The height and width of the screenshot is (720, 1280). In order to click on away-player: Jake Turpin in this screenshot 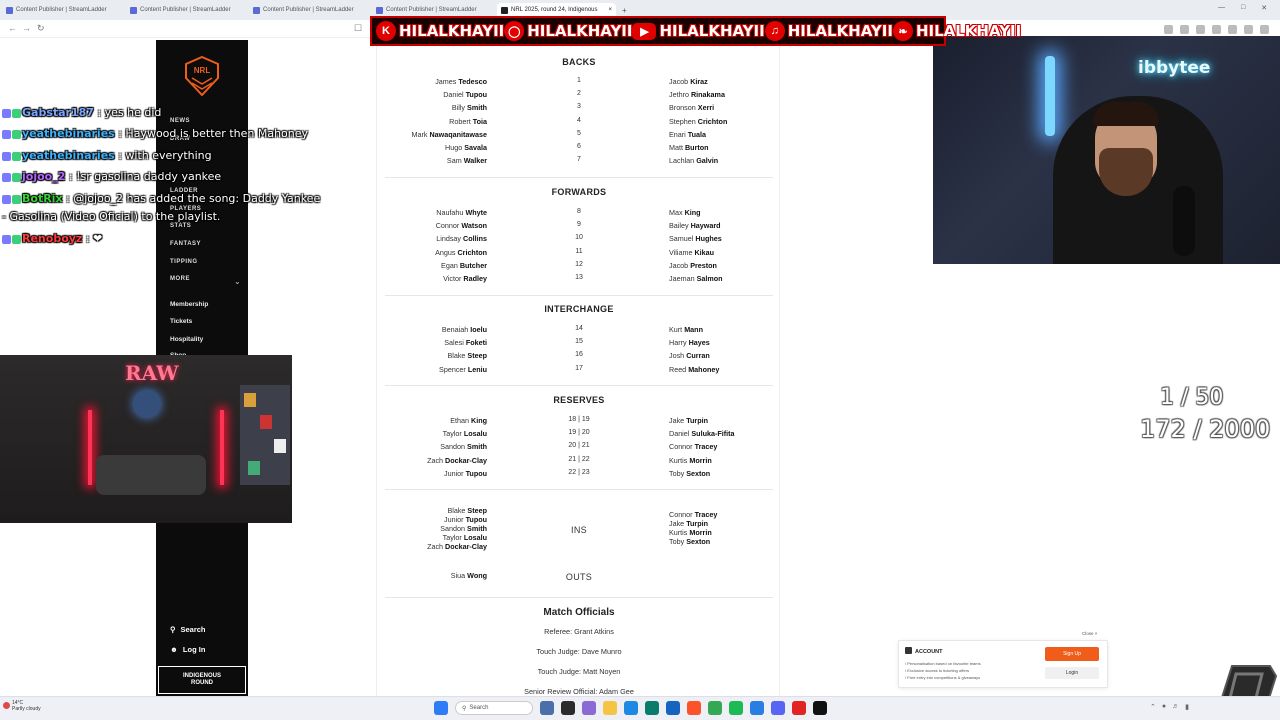, I will do `click(688, 420)`.